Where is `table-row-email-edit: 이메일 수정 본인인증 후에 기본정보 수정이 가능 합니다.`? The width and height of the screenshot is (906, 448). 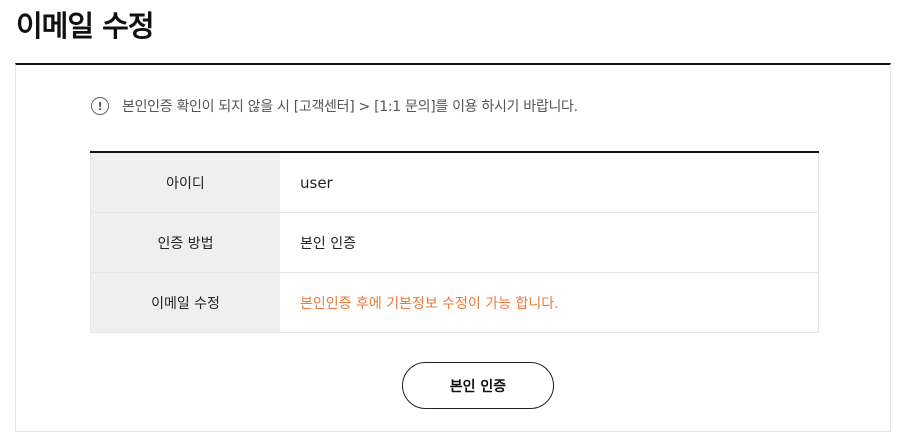
table-row-email-edit: 이메일 수정 본인인증 후에 기본정보 수정이 가능 합니다. is located at coordinates (454, 303).